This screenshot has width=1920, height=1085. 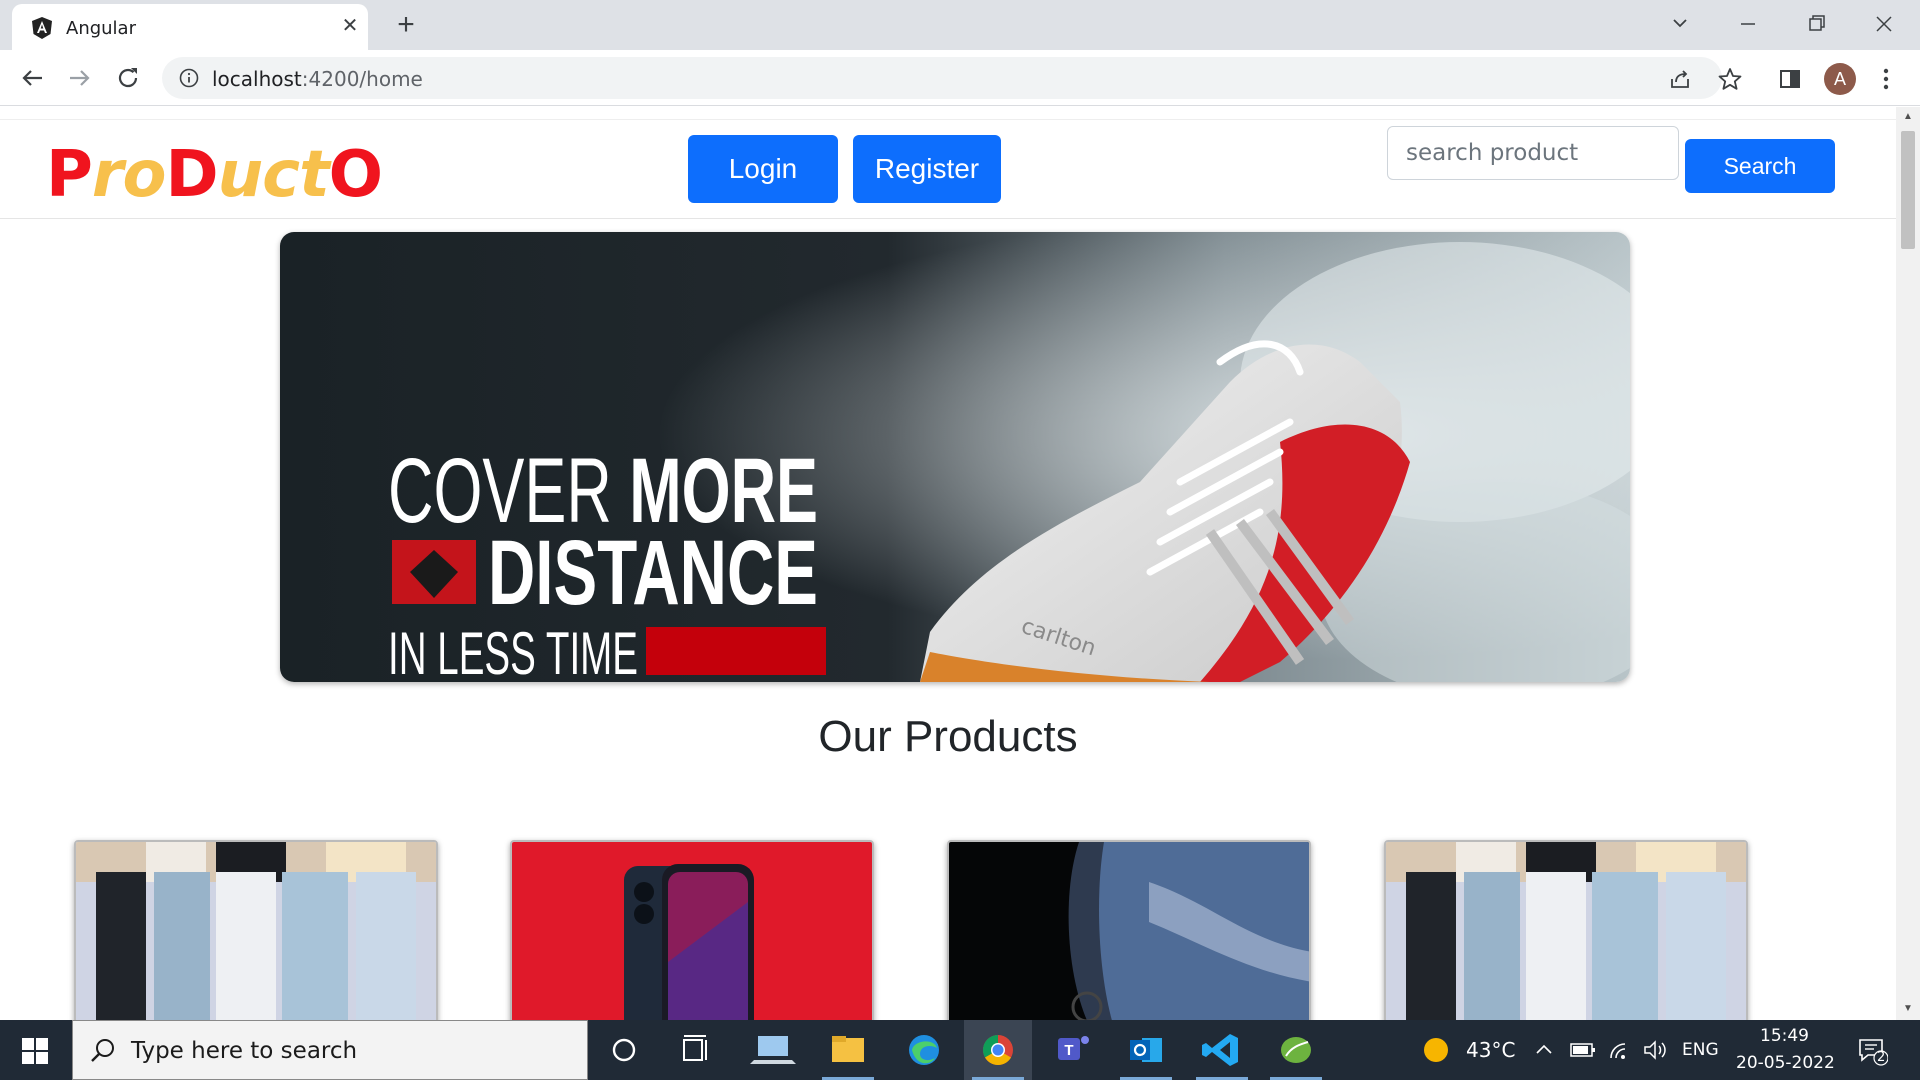 What do you see at coordinates (1436, 1050) in the screenshot?
I see `weather-sun-icon` at bounding box center [1436, 1050].